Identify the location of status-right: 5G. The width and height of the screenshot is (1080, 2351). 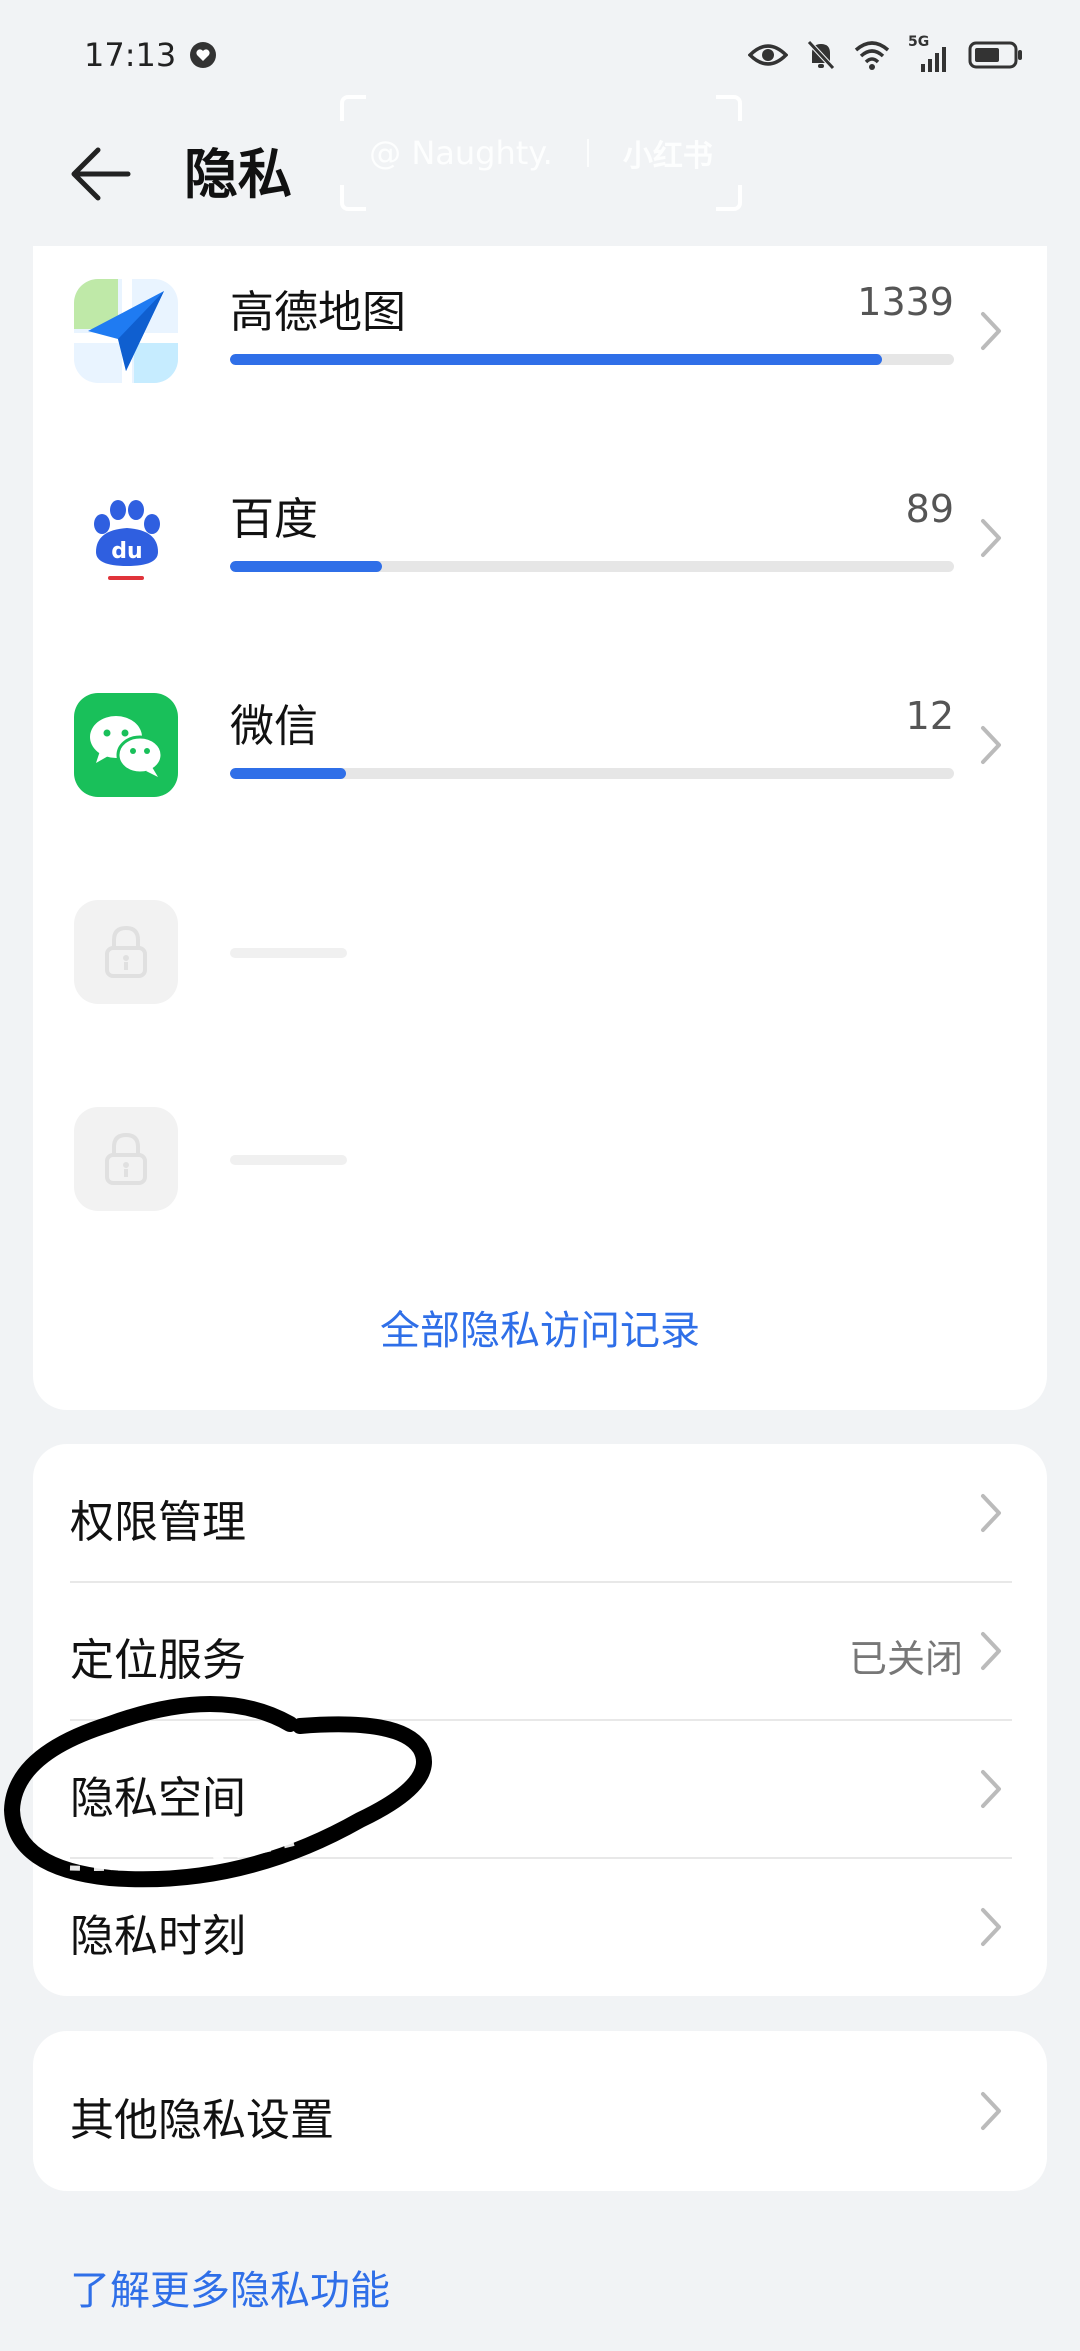
(886, 53).